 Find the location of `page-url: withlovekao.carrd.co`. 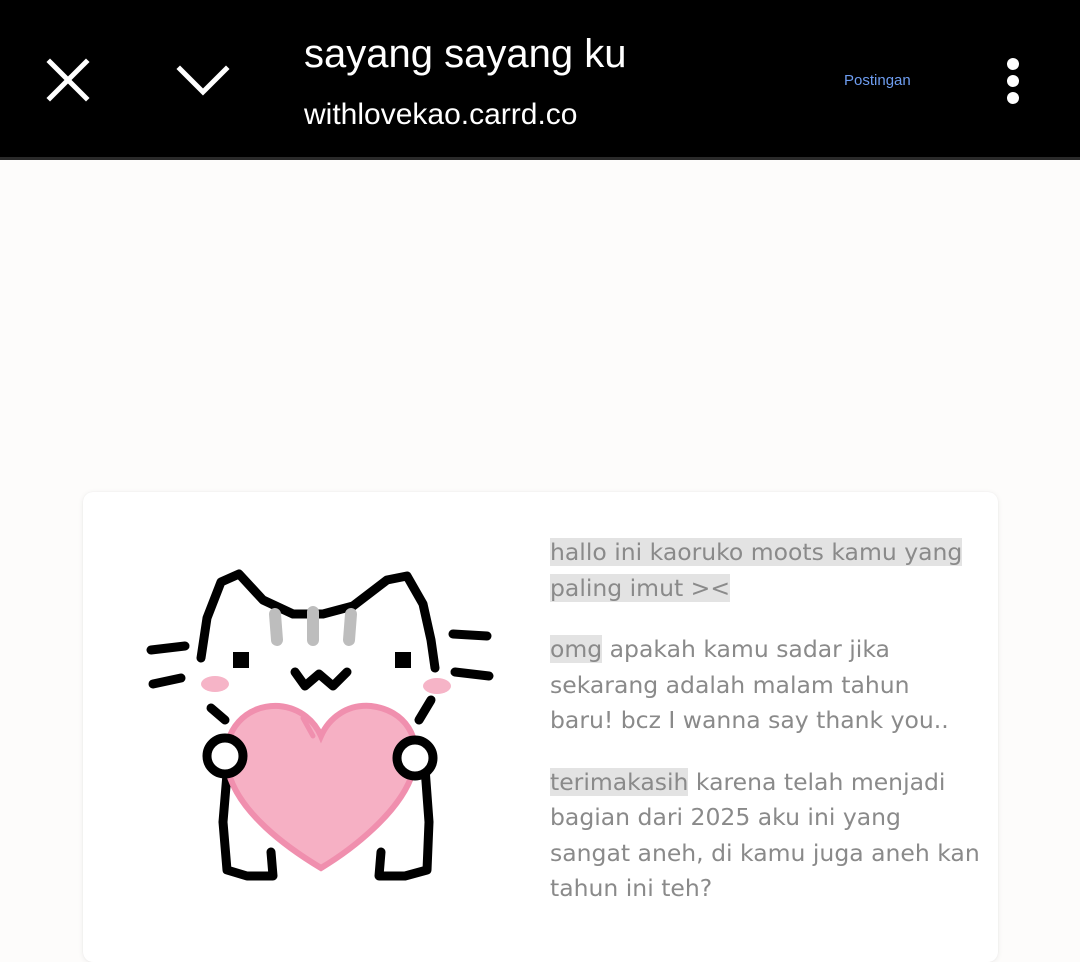

page-url: withlovekao.carrd.co is located at coordinates (441, 114).